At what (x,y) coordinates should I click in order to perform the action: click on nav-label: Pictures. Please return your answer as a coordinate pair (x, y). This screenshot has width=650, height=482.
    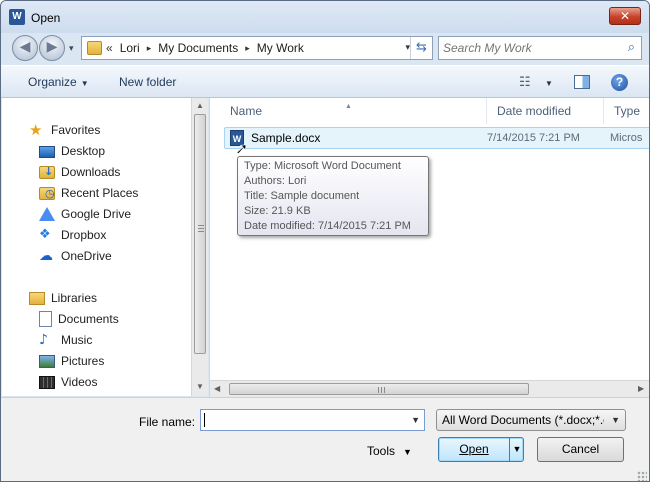
    Looking at the image, I should click on (83, 361).